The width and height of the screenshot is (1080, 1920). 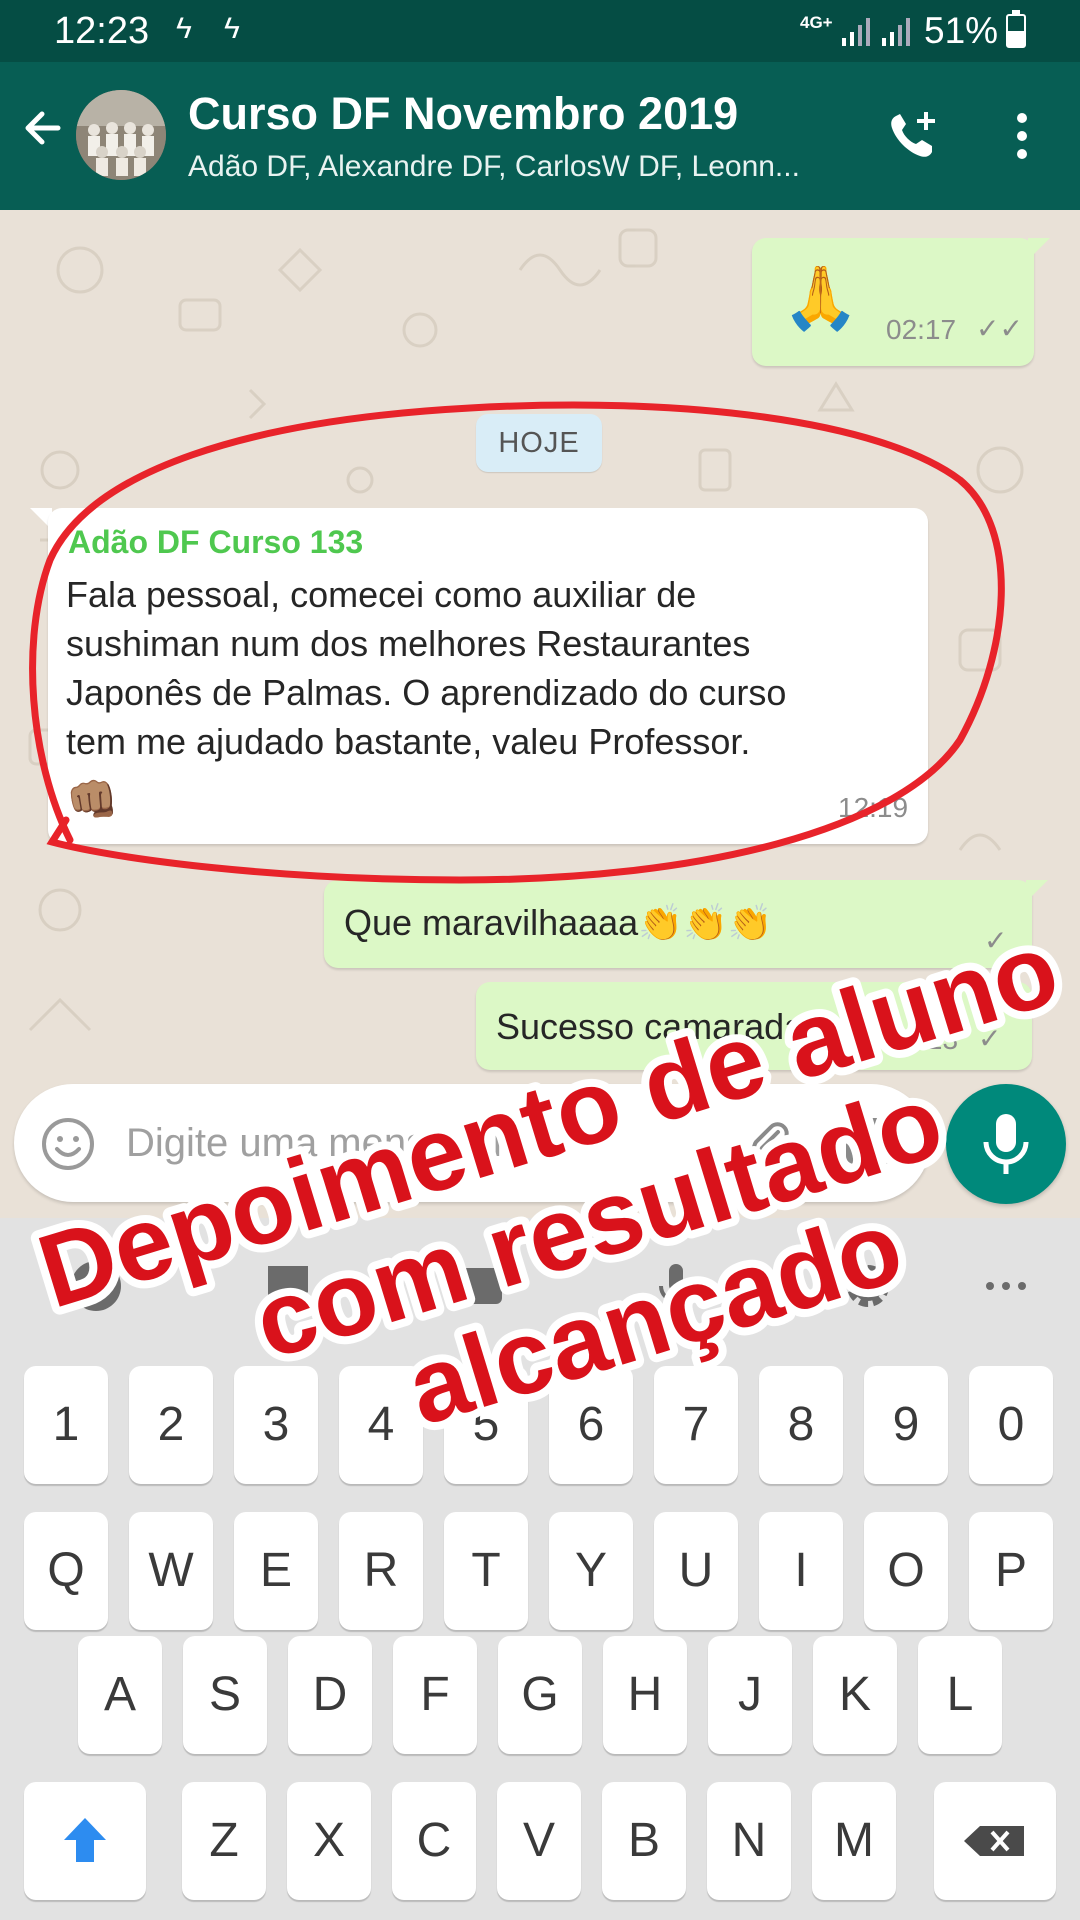 I want to click on key-0: 0, so click(x=1011, y=1425).